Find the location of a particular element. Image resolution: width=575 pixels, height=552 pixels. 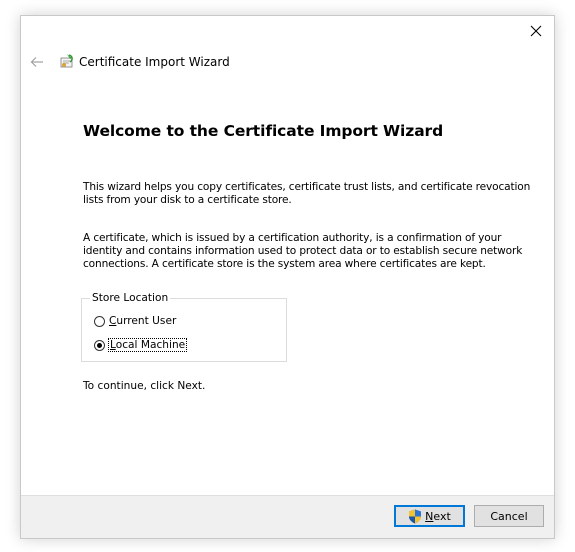

current-user-label: Current User is located at coordinates (142, 321).